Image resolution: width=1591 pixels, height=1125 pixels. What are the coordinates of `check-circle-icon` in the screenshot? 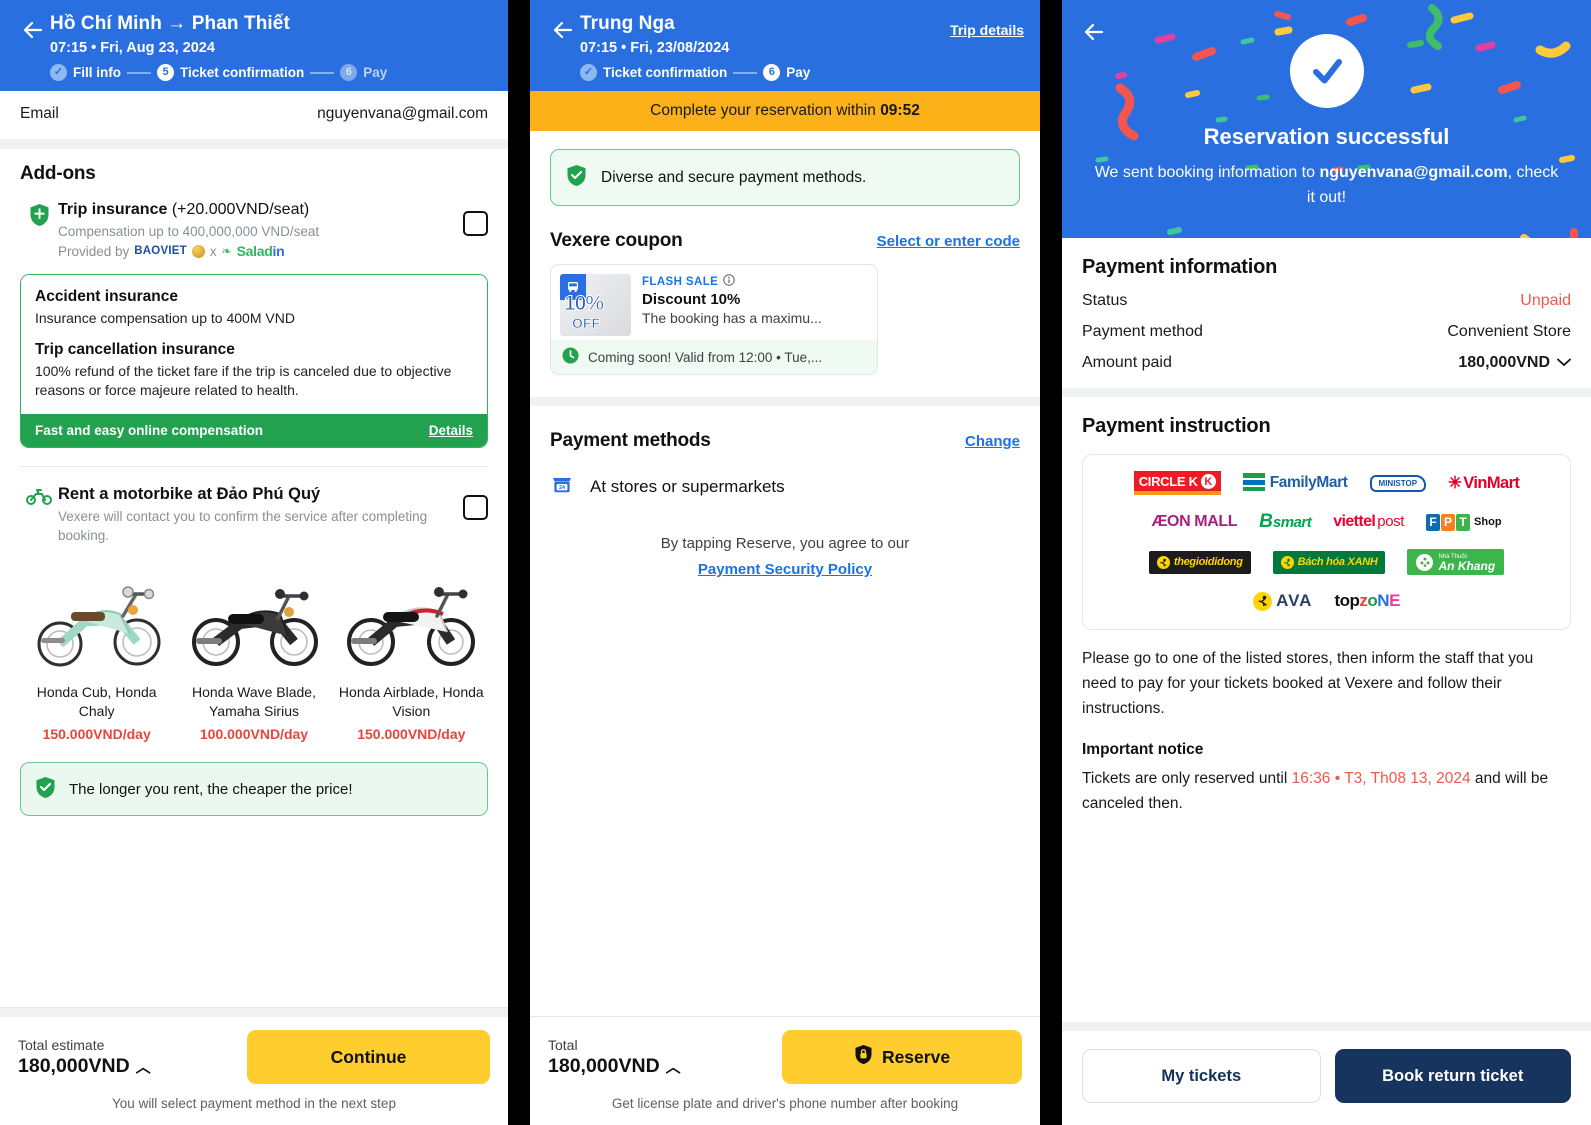 It's located at (1326, 71).